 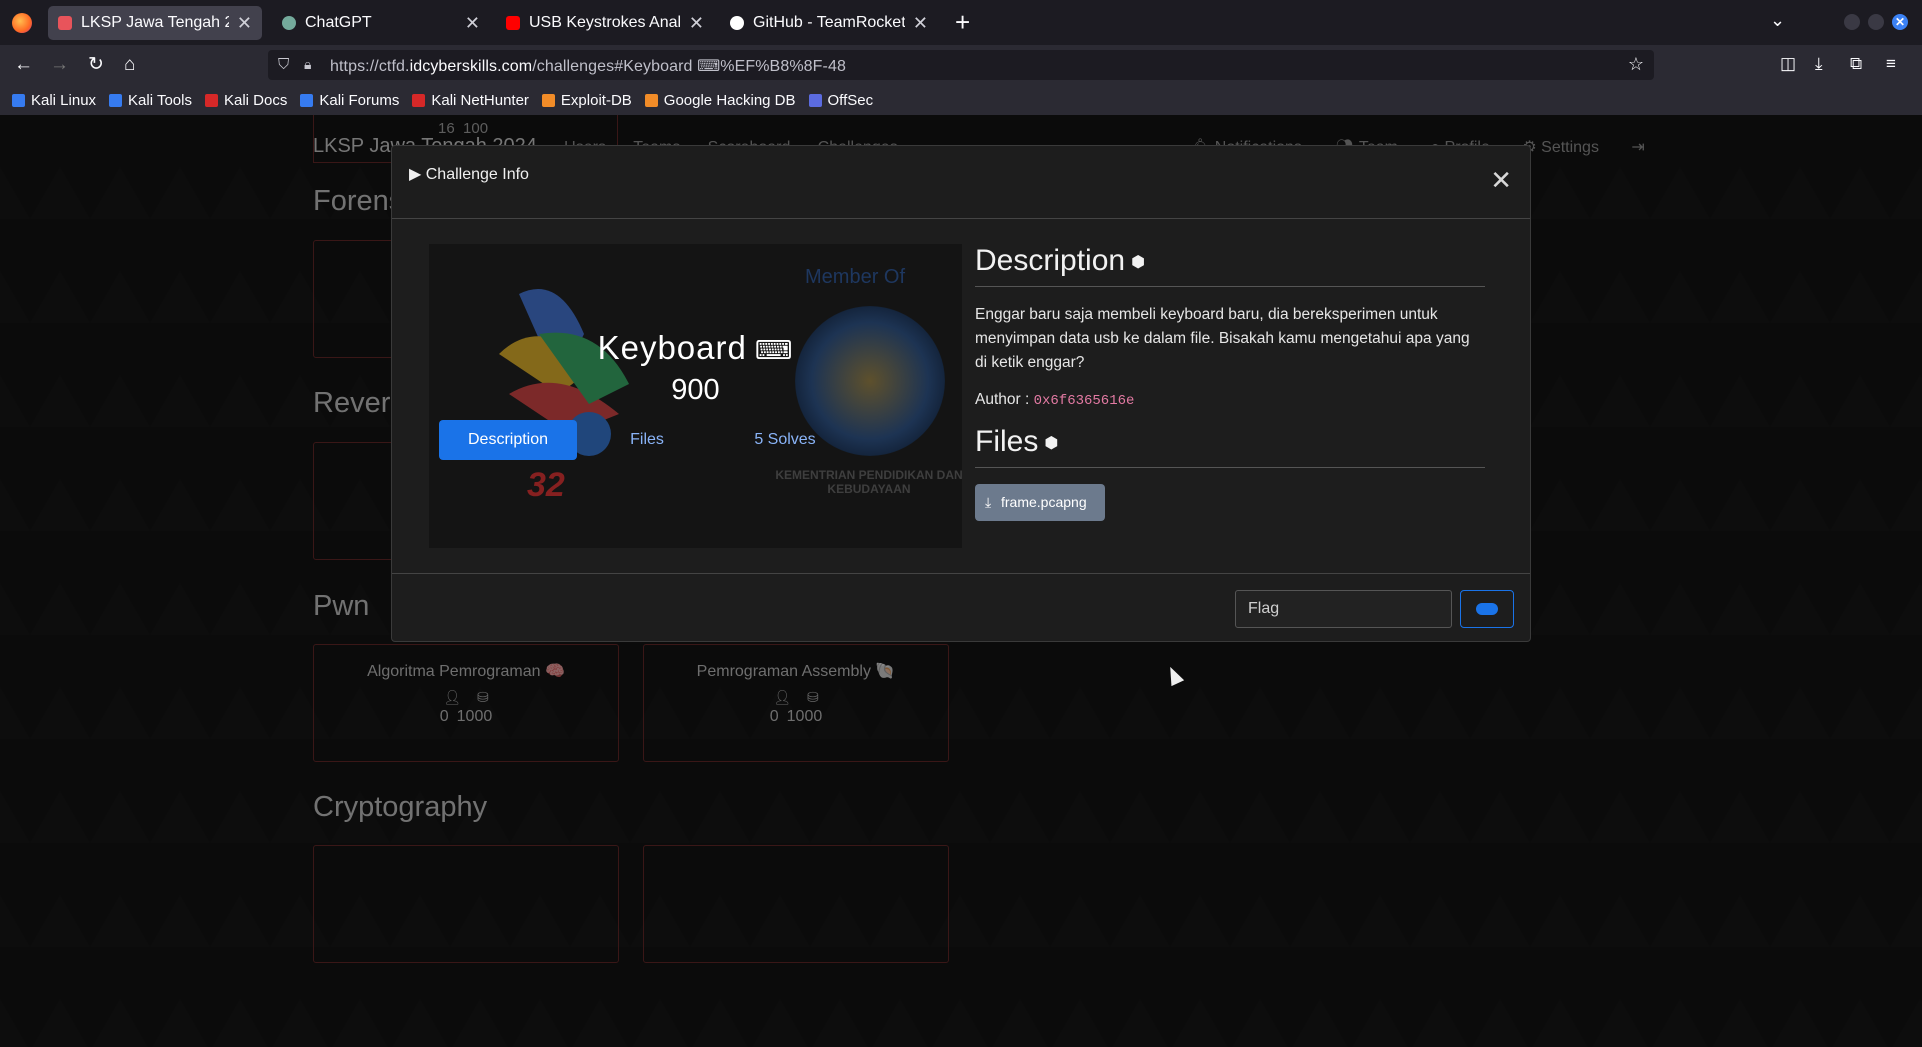 What do you see at coordinates (647, 440) in the screenshot?
I see `tab-files: Files` at bounding box center [647, 440].